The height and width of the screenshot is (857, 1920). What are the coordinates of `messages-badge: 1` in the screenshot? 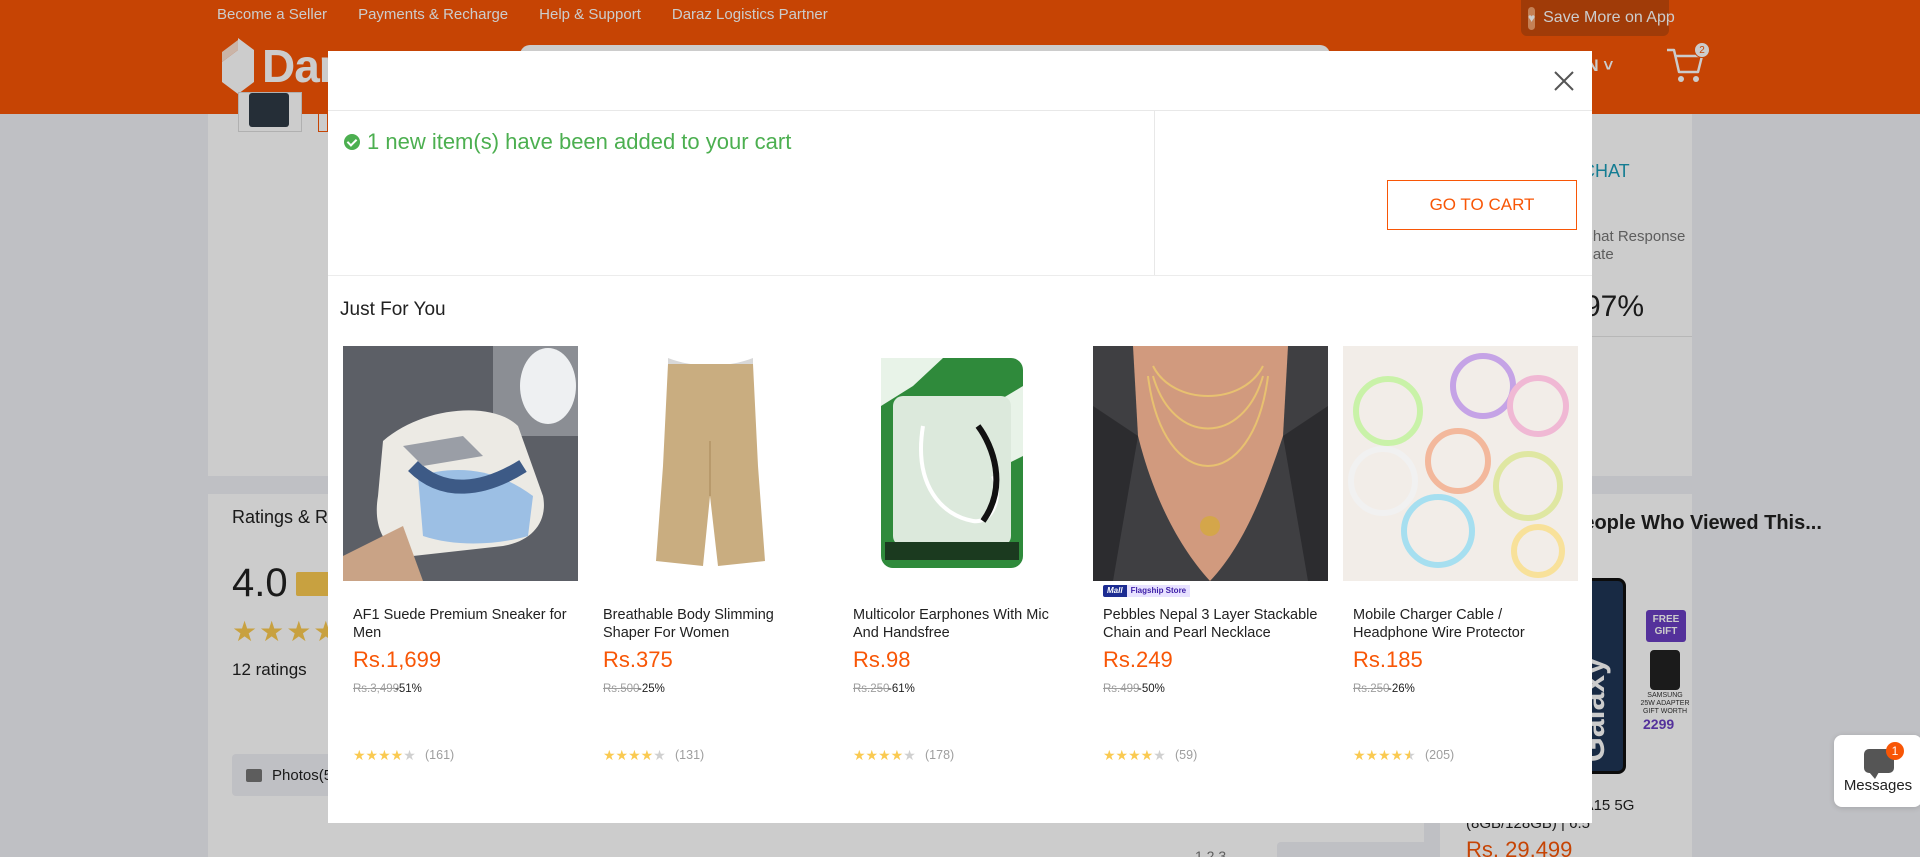 It's located at (1895, 751).